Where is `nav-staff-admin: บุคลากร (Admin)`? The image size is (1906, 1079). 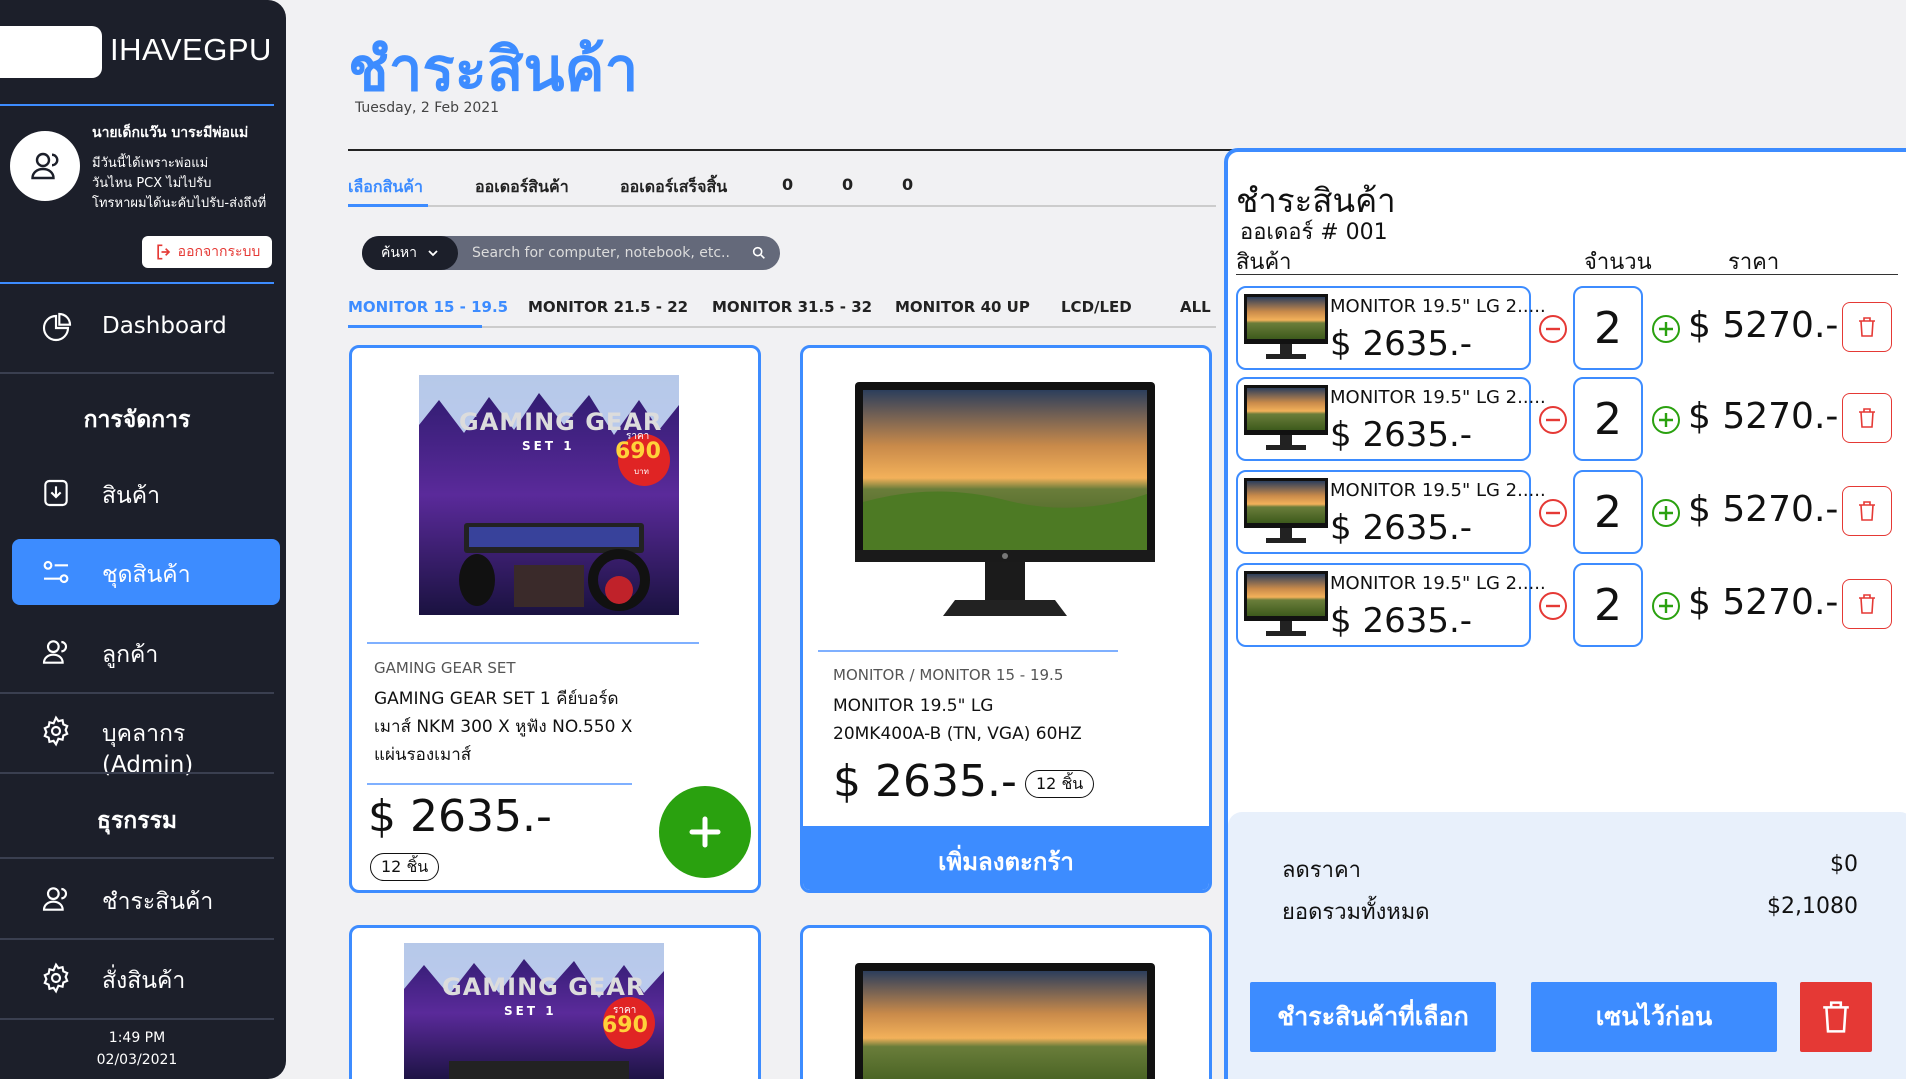 nav-staff-admin: บุคลากร (Admin) is located at coordinates (137, 735).